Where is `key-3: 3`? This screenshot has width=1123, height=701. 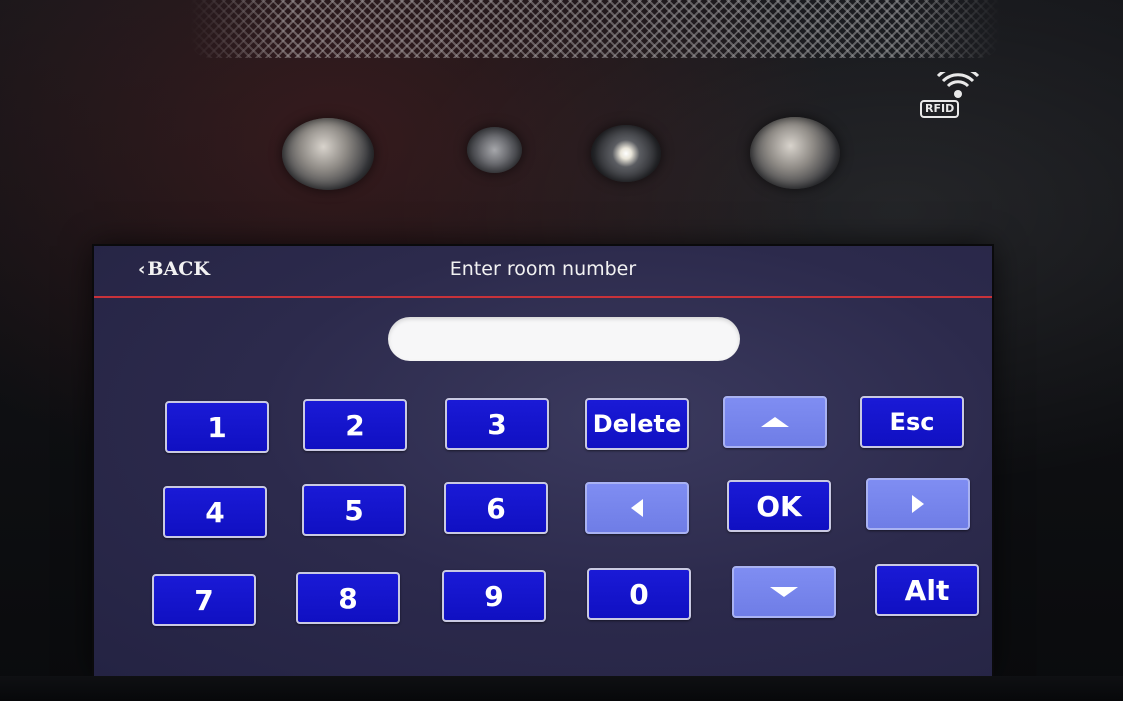 key-3: 3 is located at coordinates (497, 424).